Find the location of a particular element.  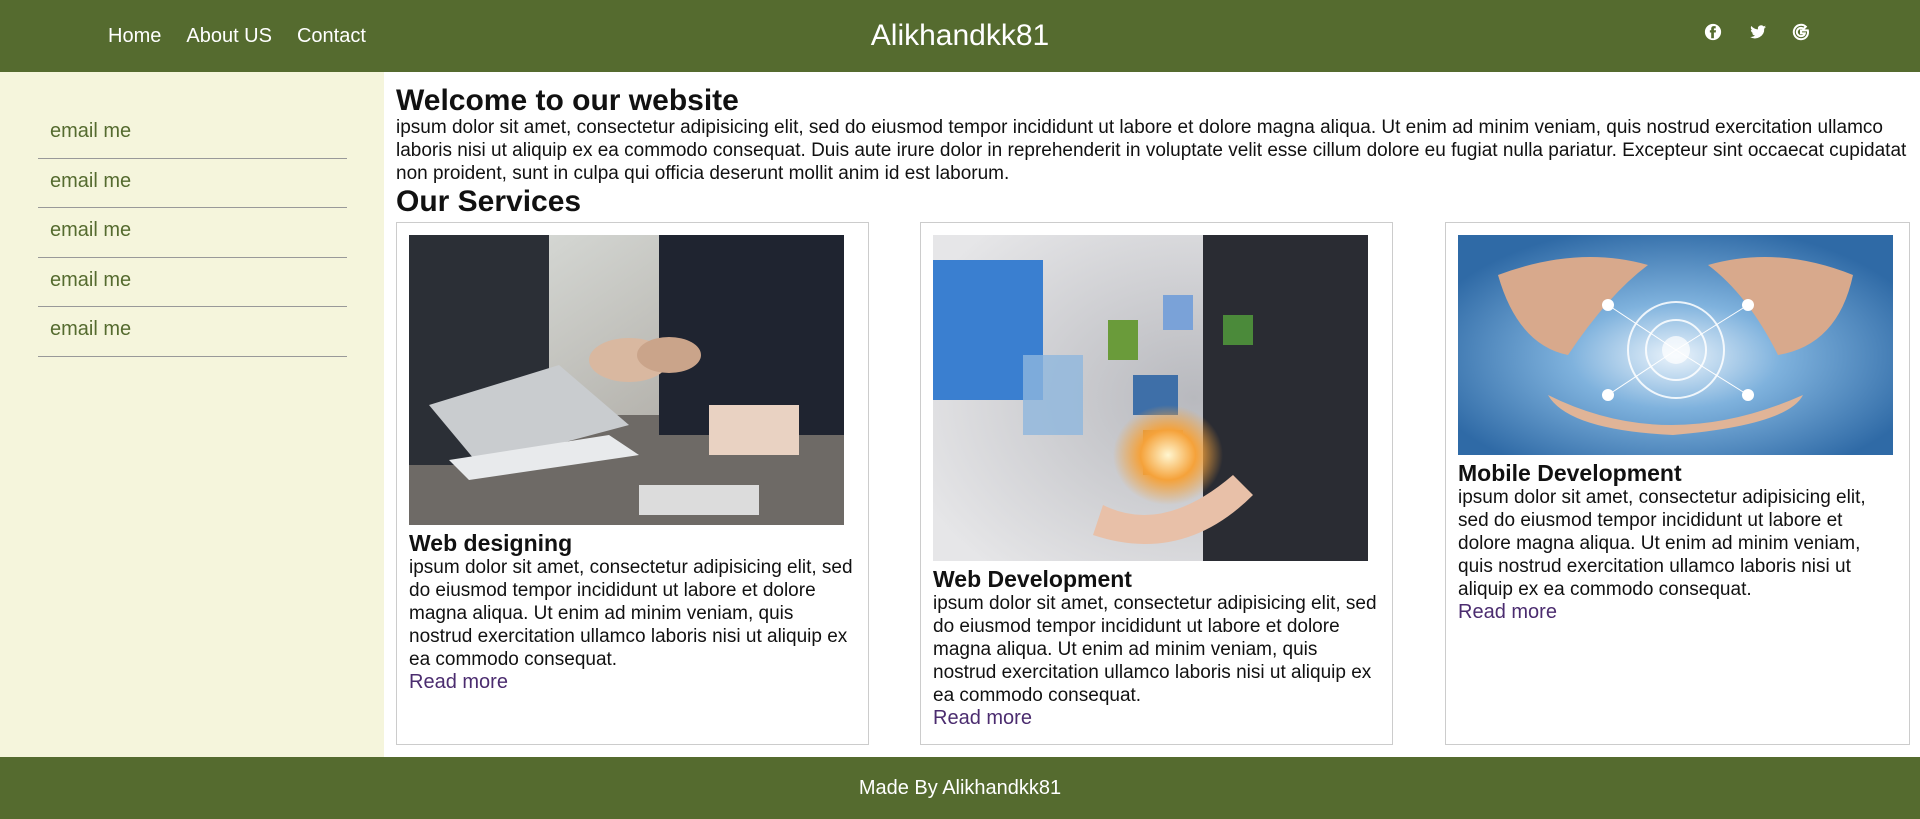

nav-home-link: Home is located at coordinates (134, 36).